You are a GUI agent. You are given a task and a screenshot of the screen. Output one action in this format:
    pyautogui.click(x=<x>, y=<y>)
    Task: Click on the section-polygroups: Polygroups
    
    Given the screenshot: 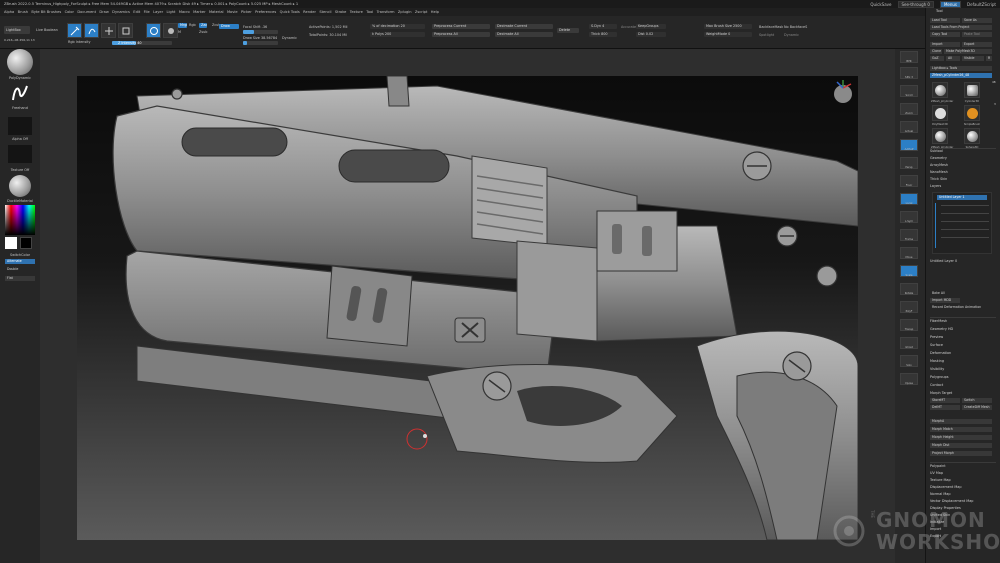 What is the action you would take?
    pyautogui.click(x=939, y=377)
    